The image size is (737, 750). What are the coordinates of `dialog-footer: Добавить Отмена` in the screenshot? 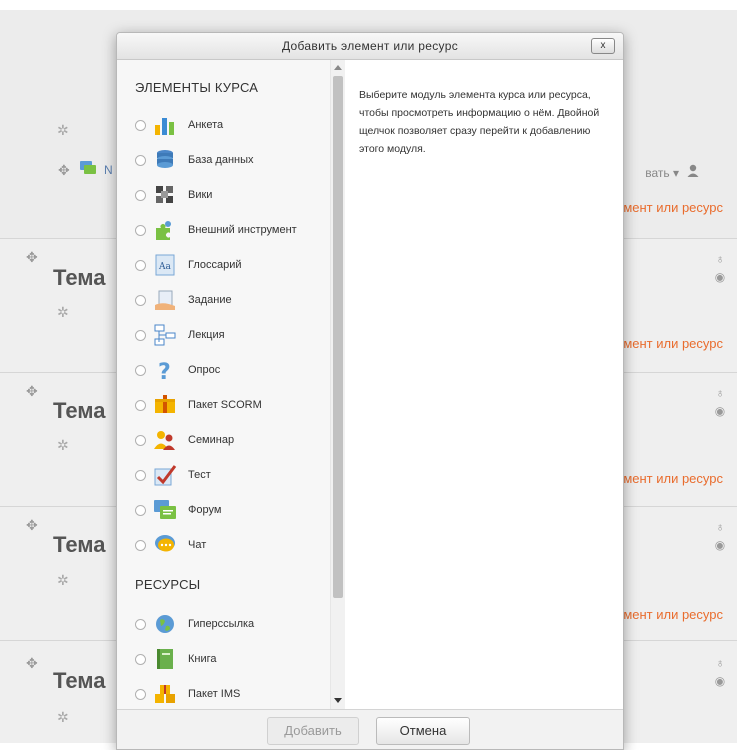 It's located at (370, 729).